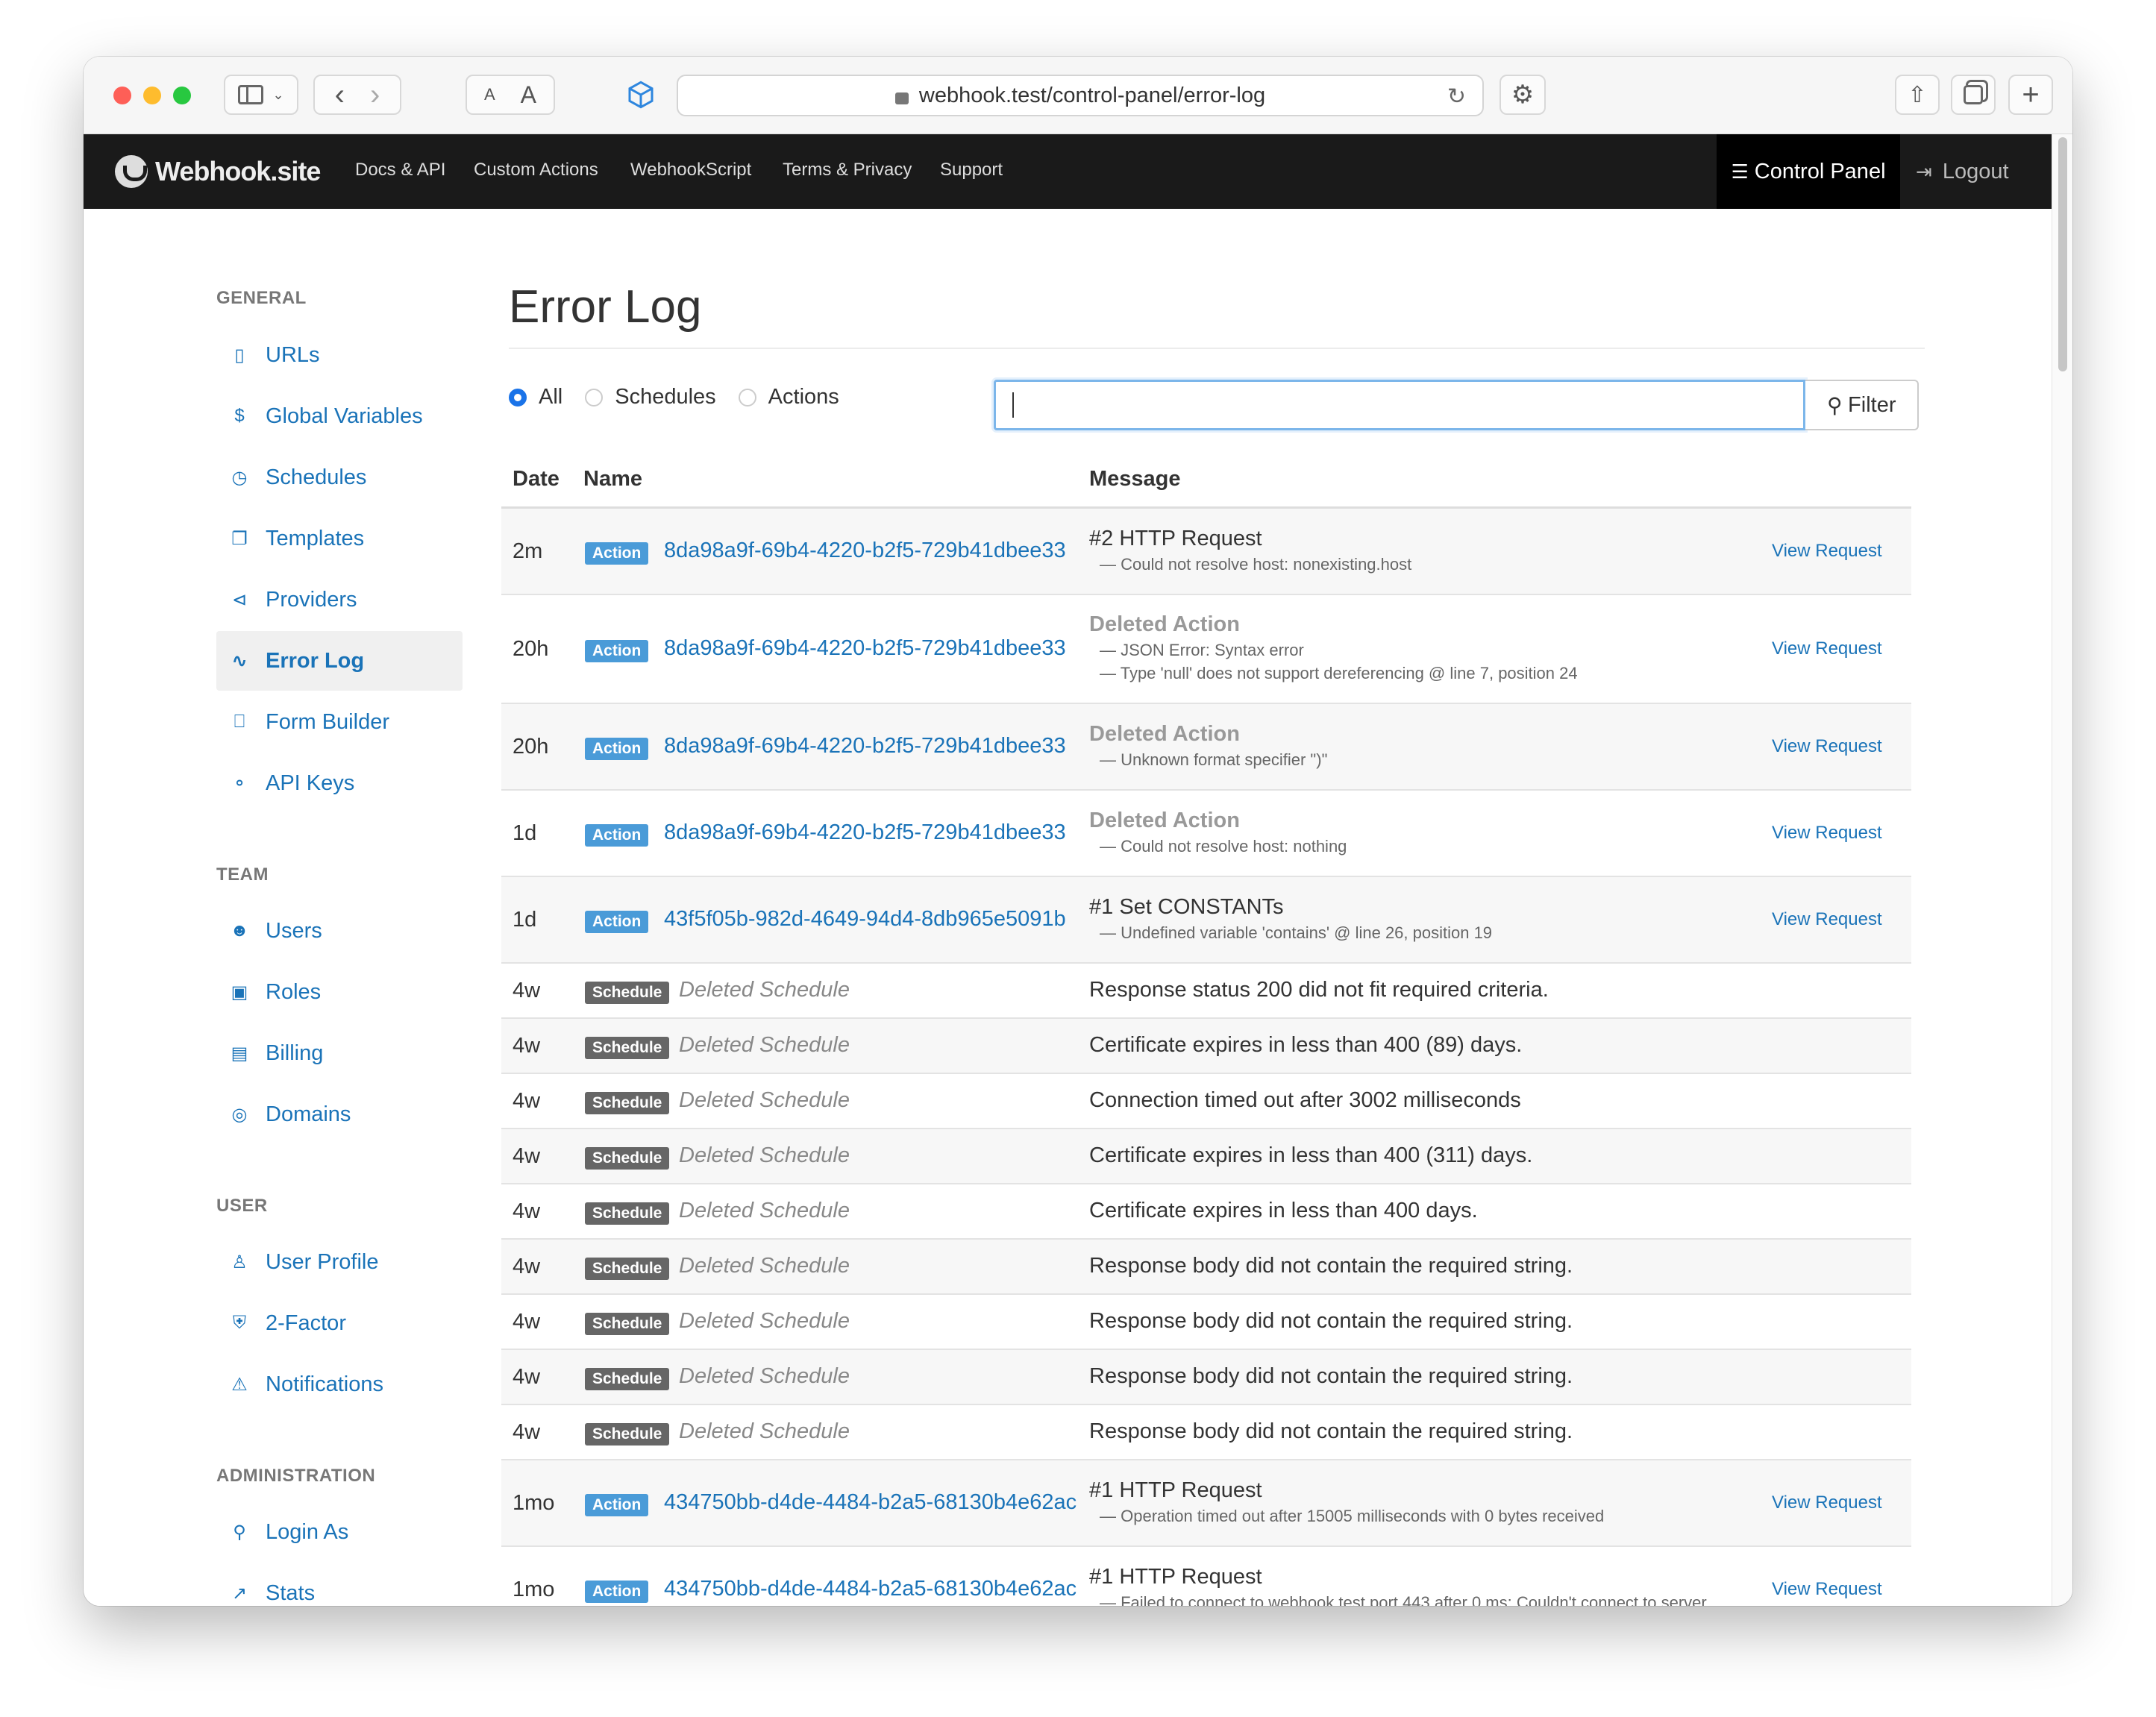  Describe the element at coordinates (340, 95) in the screenshot. I see `back-icon: ‹` at that location.